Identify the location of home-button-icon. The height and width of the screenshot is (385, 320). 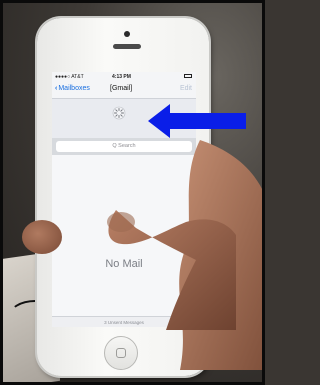
(121, 353).